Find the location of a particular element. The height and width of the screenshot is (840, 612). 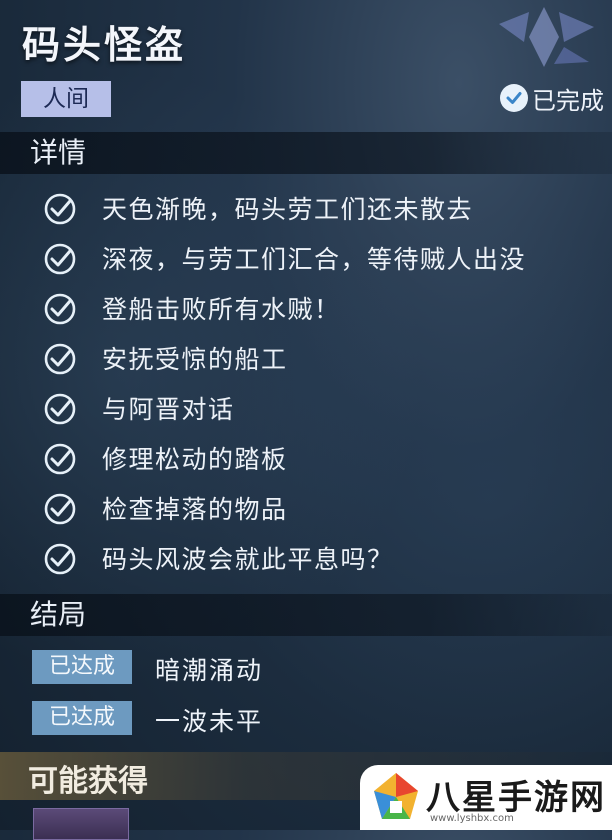

task-text: 码头风波会就此平息吗？ is located at coordinates (248, 559).